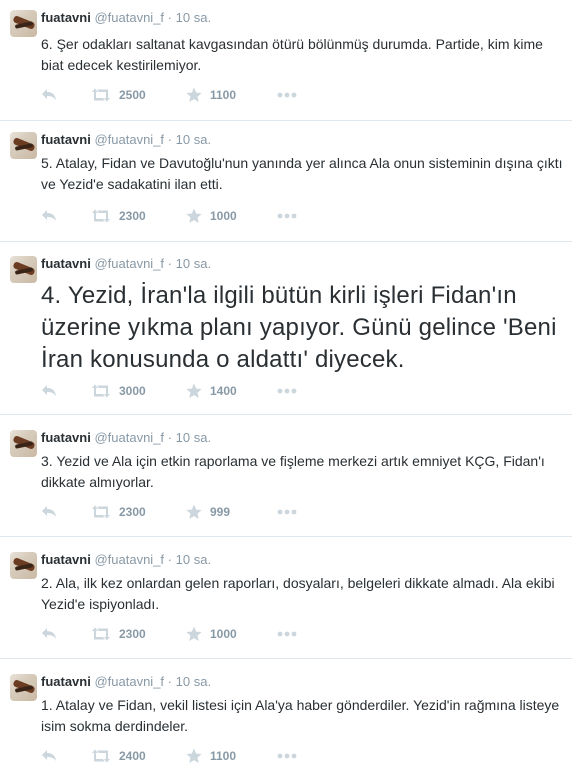 The width and height of the screenshot is (572, 766). What do you see at coordinates (118, 391) in the screenshot?
I see `retweet-button: 3000` at bounding box center [118, 391].